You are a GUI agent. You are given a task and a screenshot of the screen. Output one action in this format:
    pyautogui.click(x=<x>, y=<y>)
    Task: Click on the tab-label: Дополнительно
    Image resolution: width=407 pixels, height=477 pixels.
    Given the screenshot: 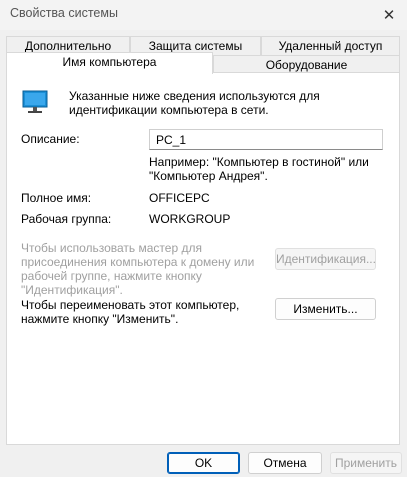 What is the action you would take?
    pyautogui.click(x=68, y=46)
    